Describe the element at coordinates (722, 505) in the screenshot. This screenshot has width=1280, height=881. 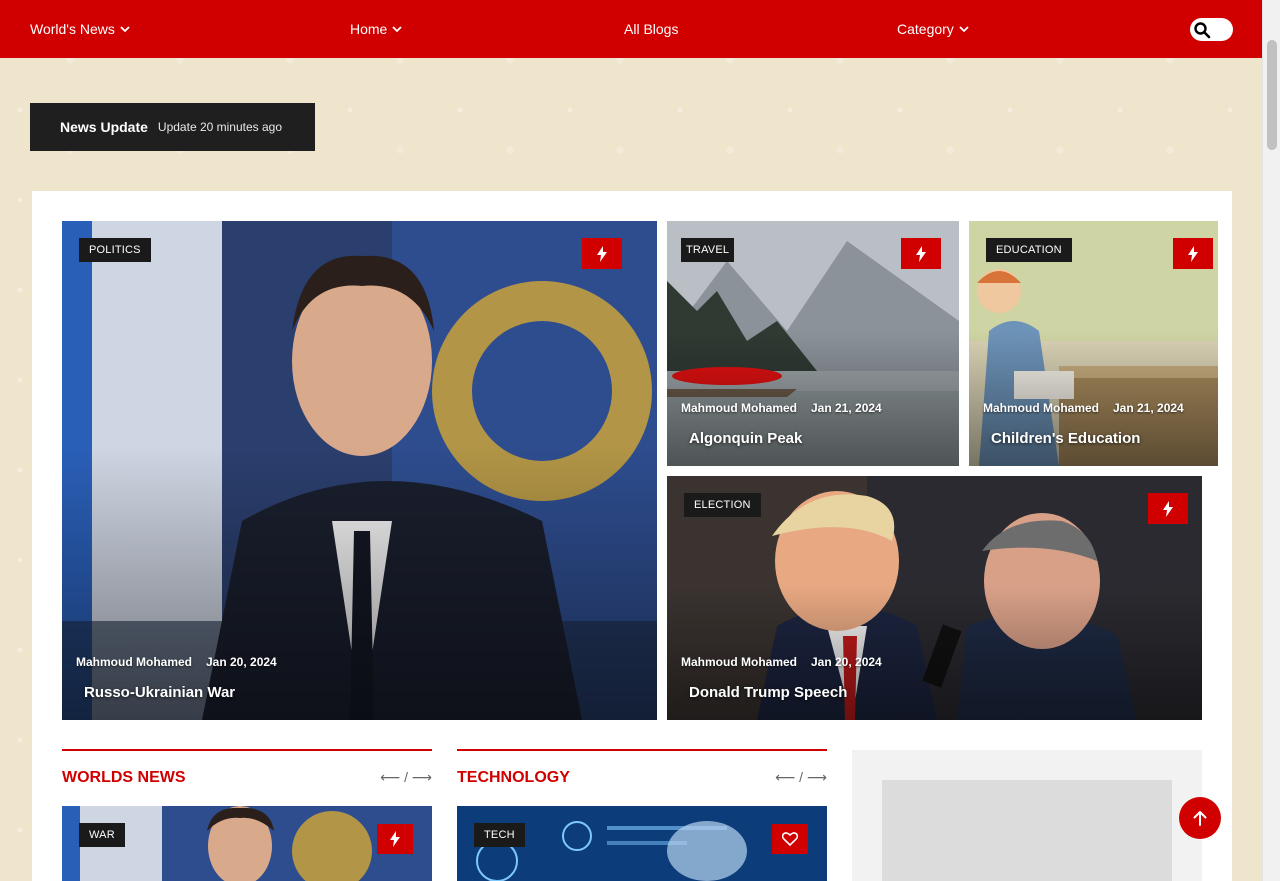
I see `category-tag: ELECTION` at that location.